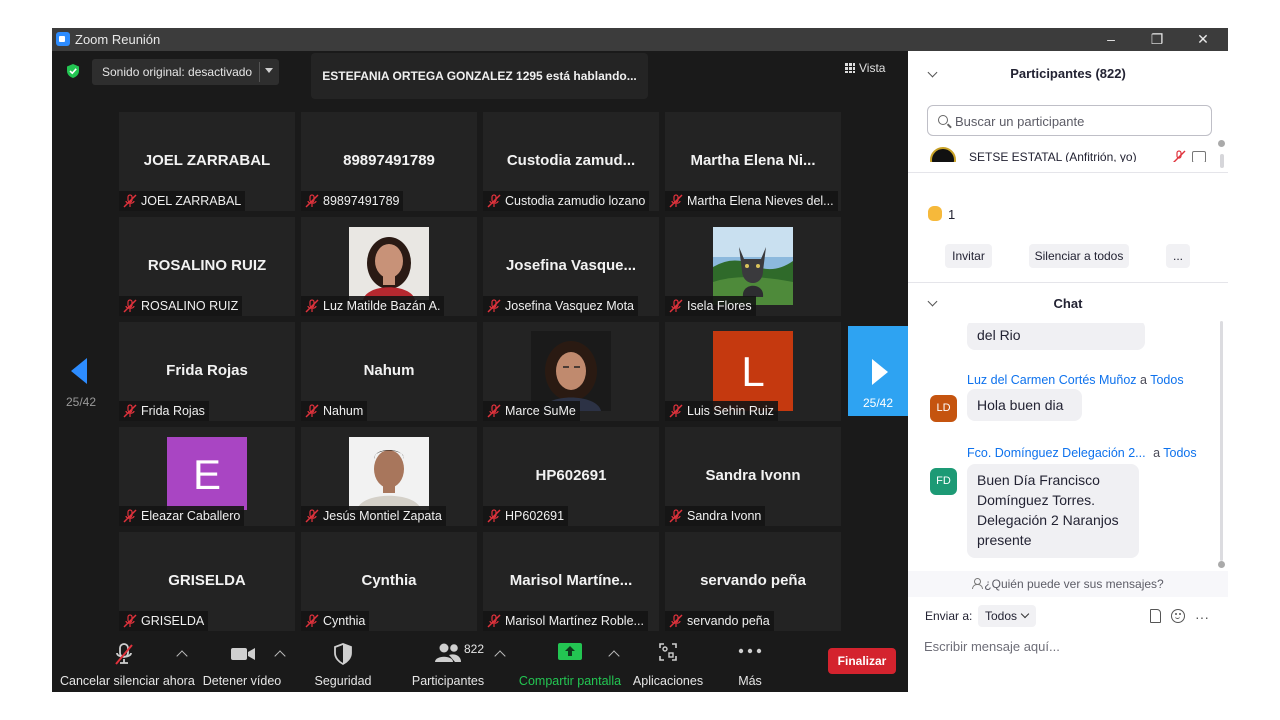 The image size is (1280, 720). What do you see at coordinates (1221, 143) in the screenshot?
I see `scrollbar-top-icon` at bounding box center [1221, 143].